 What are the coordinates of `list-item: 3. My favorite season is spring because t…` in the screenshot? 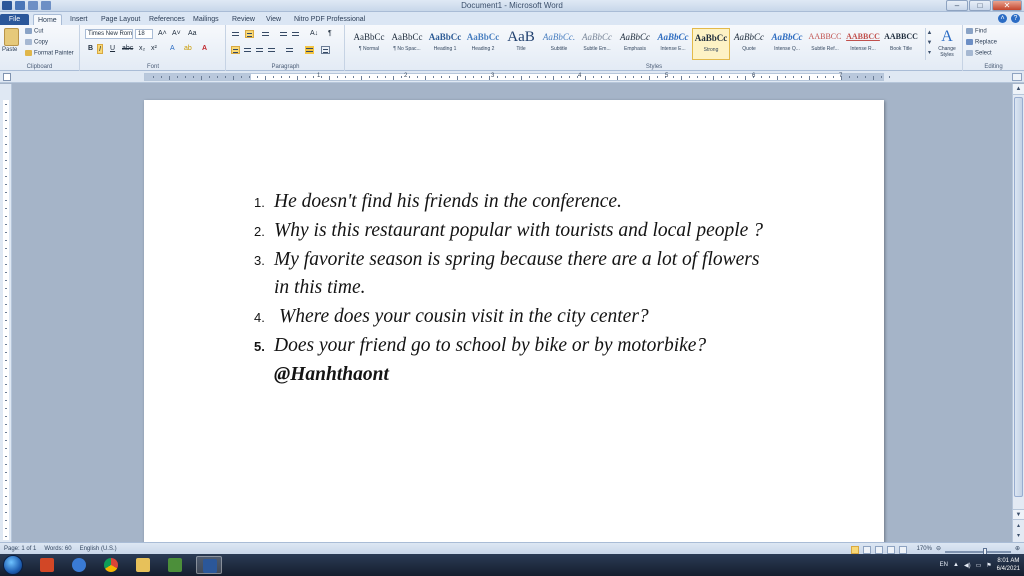 It's located at (514, 275).